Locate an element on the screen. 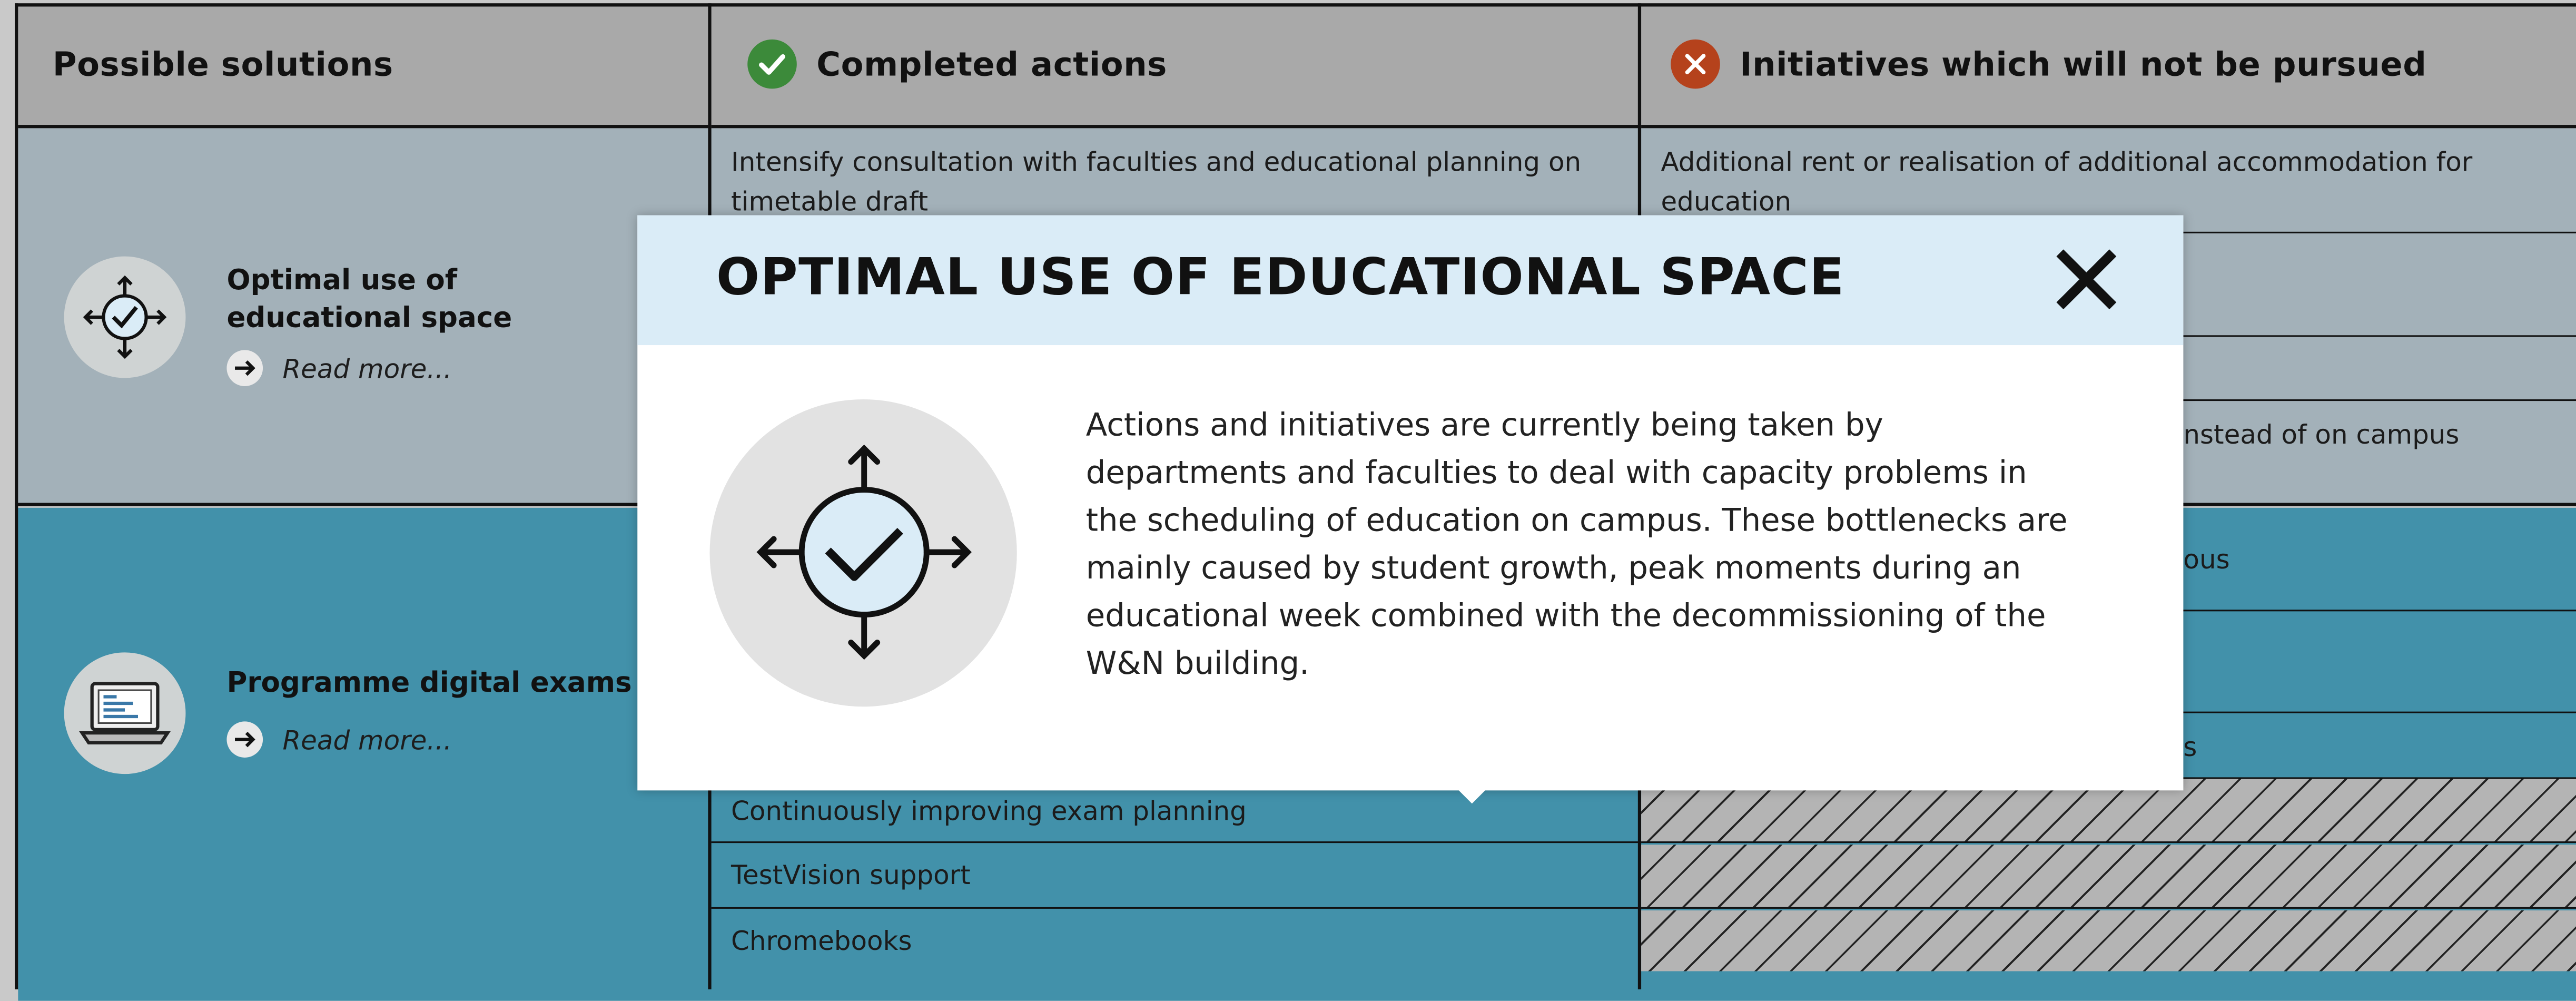 The height and width of the screenshot is (1001, 2576). modal-title: OPTIMAL USE OF EDUCATIONAL SPACE is located at coordinates (1280, 278).